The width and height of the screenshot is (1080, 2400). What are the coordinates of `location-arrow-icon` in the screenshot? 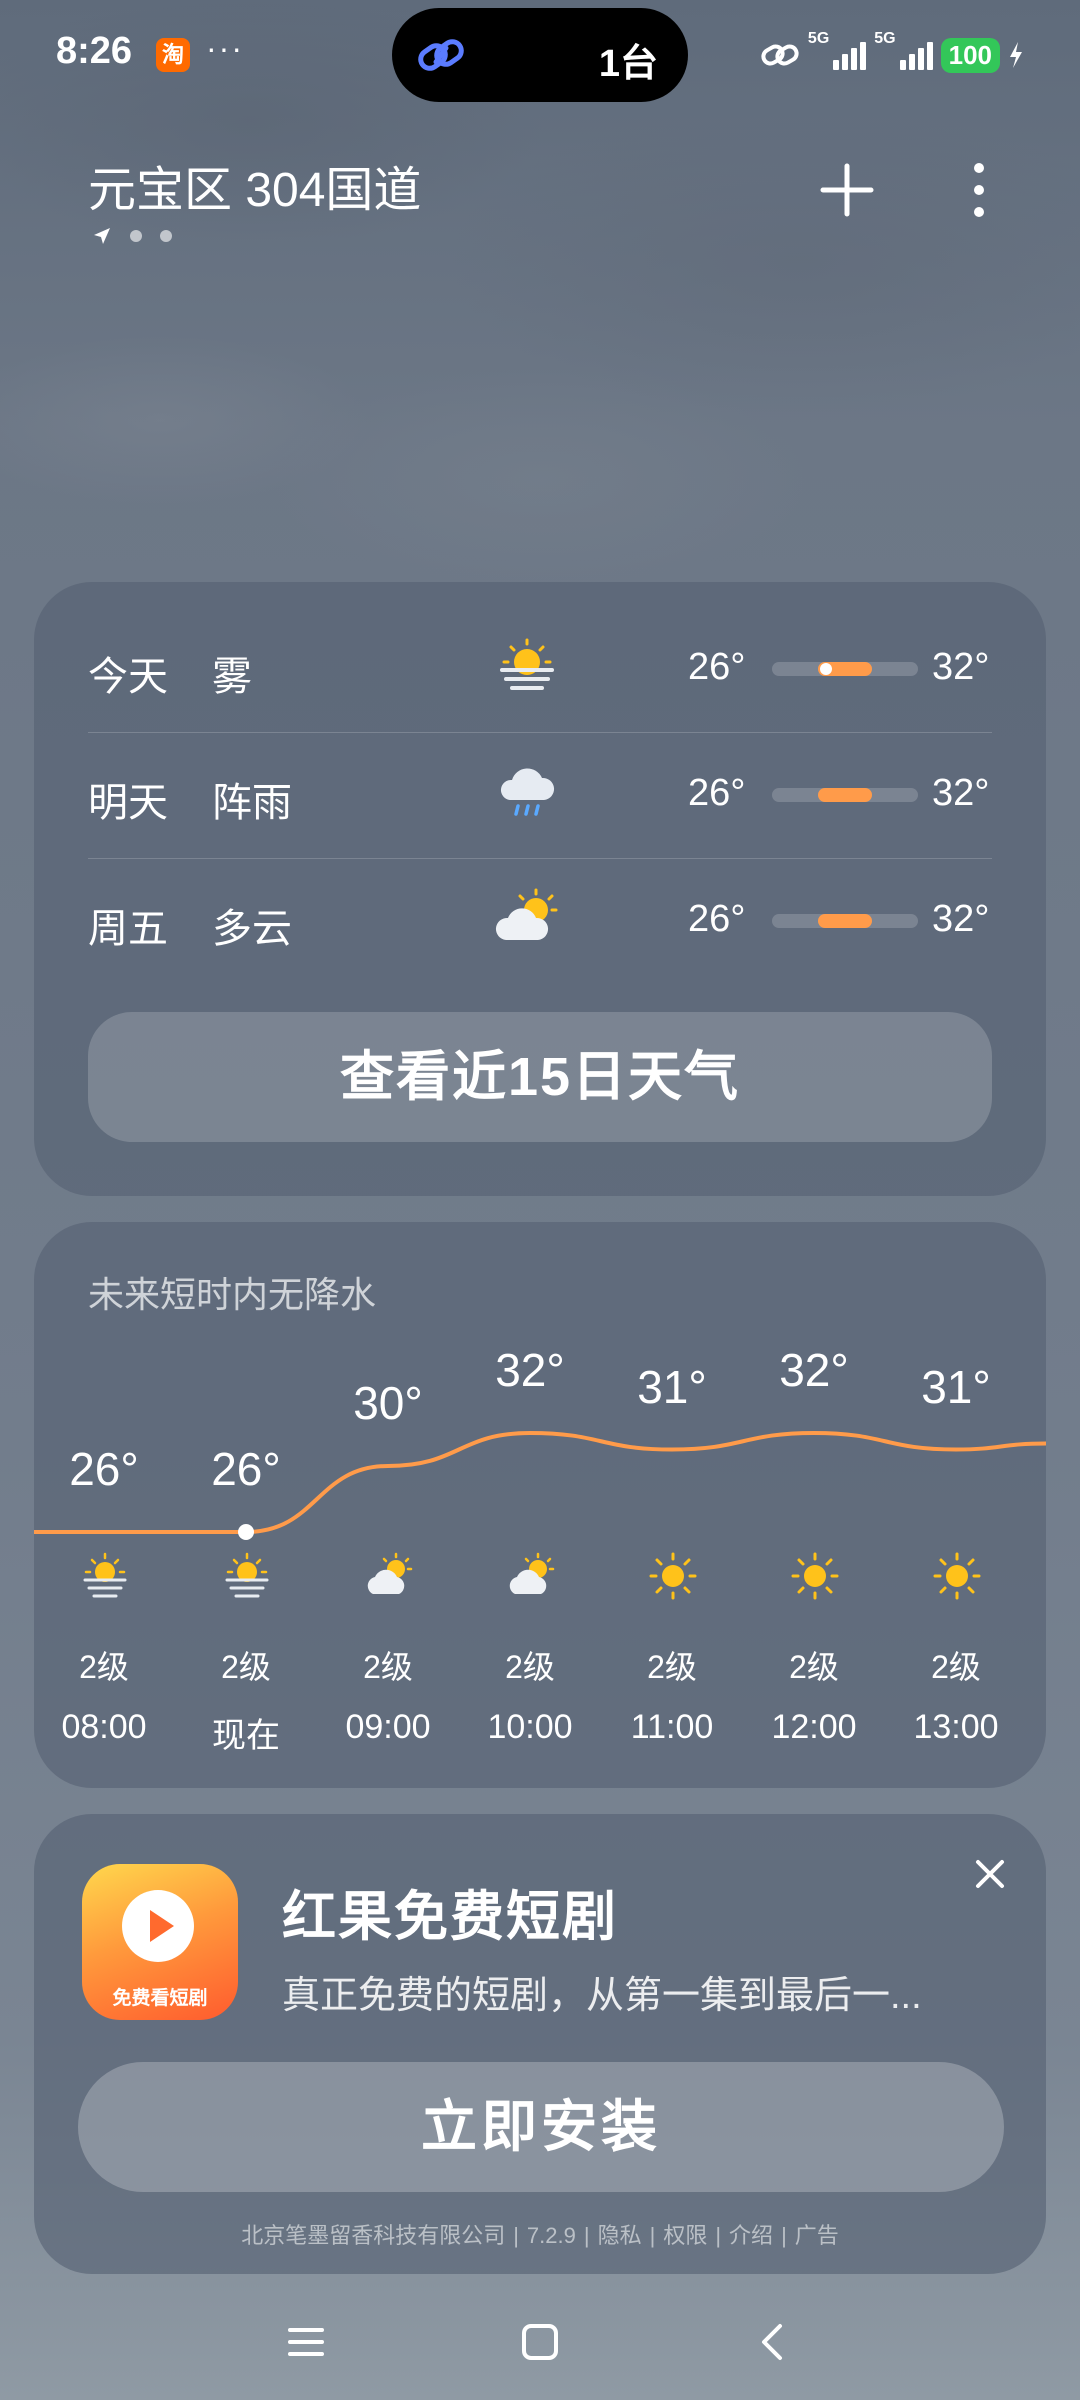 It's located at (102, 236).